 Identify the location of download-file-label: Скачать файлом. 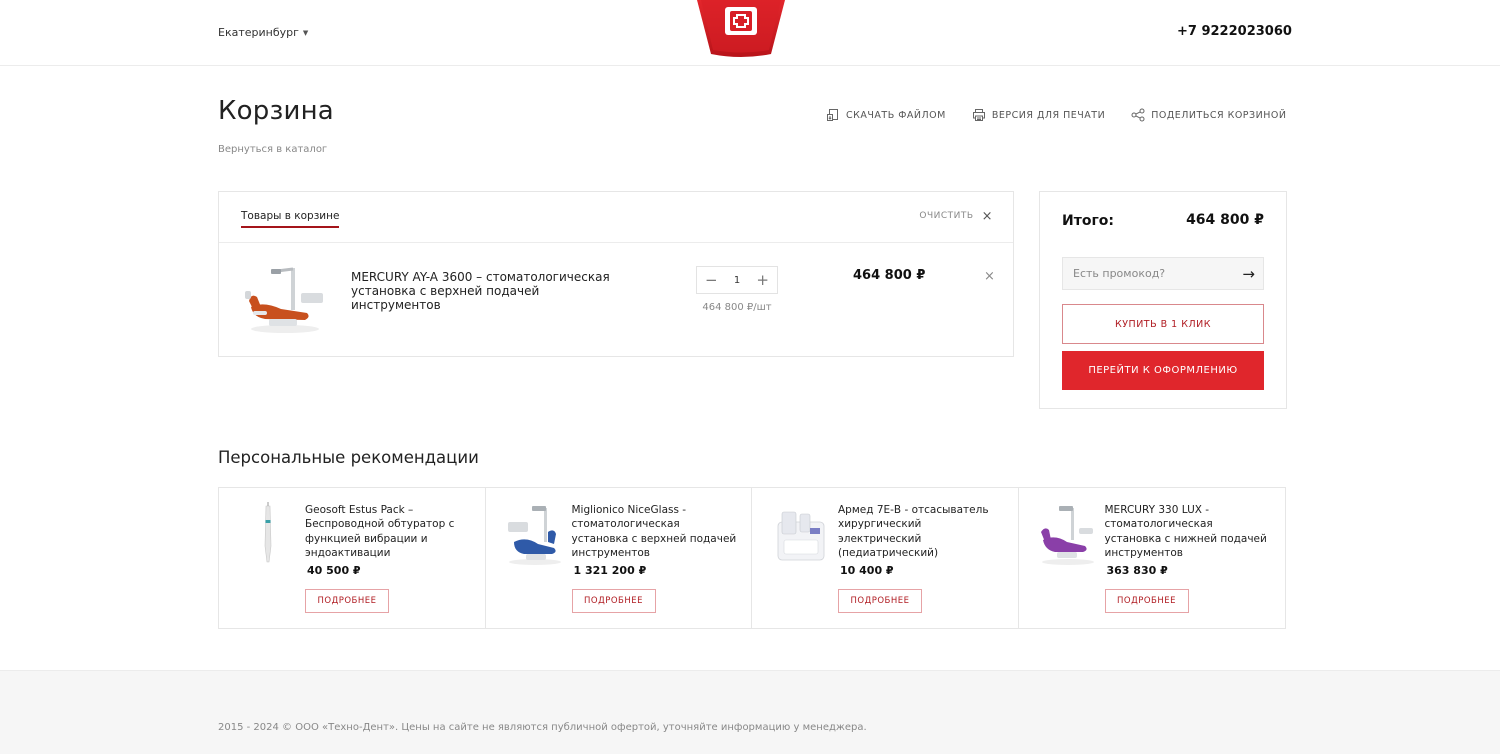
(896, 115).